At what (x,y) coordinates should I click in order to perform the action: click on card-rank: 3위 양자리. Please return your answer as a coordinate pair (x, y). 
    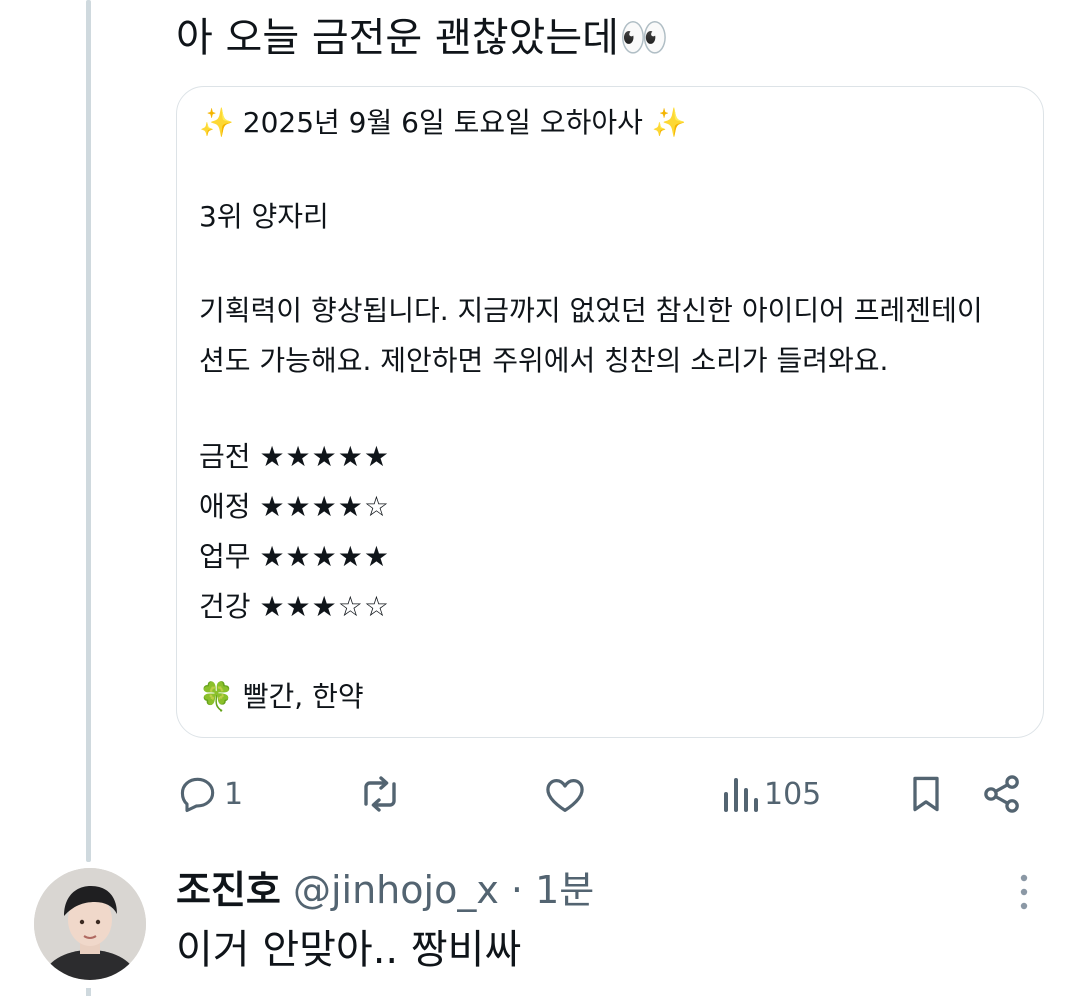
    Looking at the image, I should click on (264, 216).